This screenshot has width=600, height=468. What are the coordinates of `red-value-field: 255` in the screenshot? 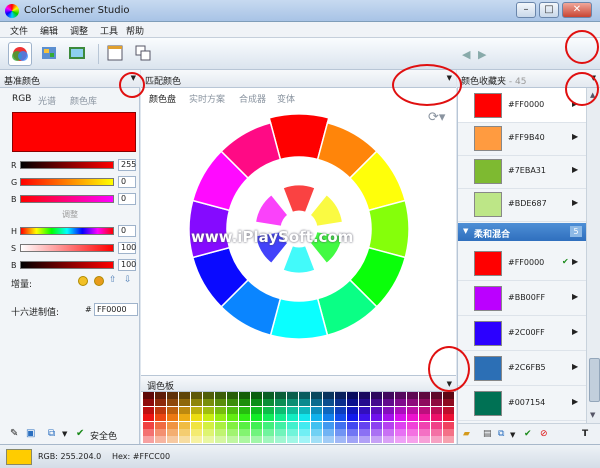 It's located at (127, 165).